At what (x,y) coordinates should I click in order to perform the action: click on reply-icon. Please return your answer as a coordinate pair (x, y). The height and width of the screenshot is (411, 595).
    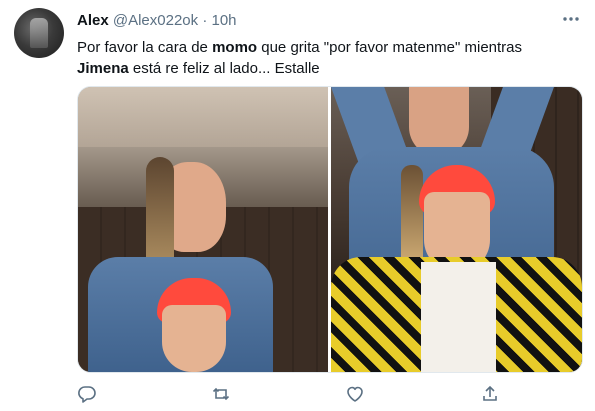
    Looking at the image, I should click on (87, 394).